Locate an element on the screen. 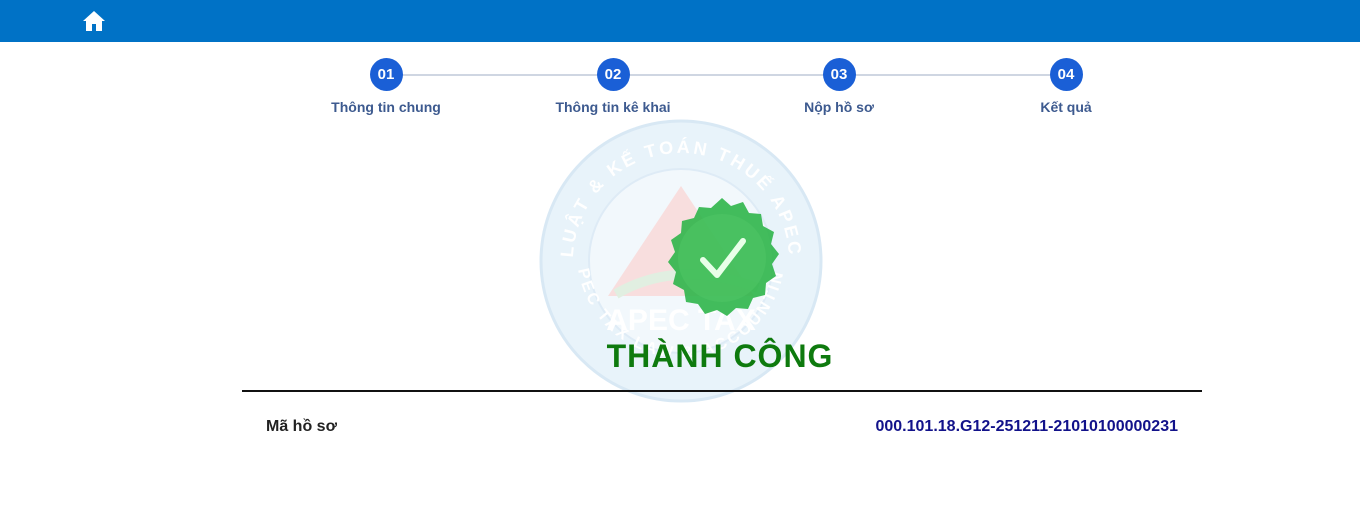  section-divider is located at coordinates (722, 391).